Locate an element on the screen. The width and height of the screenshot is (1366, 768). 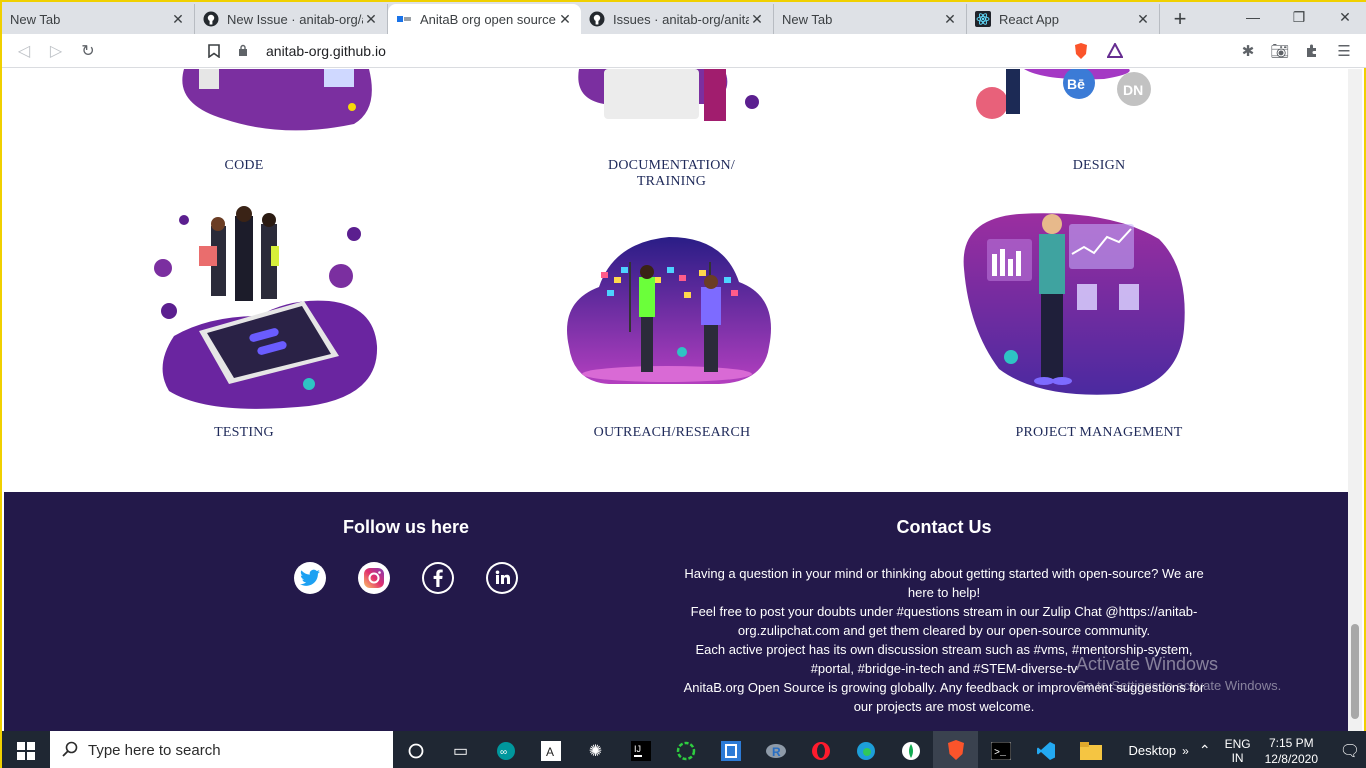
mongodb-icon is located at coordinates (910, 749).